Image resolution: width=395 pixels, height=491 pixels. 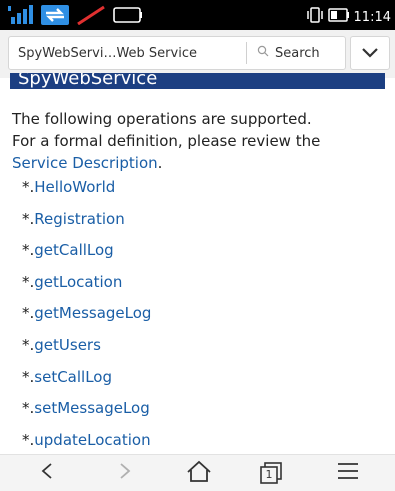 I want to click on forward-icon, so click(x=125, y=473).